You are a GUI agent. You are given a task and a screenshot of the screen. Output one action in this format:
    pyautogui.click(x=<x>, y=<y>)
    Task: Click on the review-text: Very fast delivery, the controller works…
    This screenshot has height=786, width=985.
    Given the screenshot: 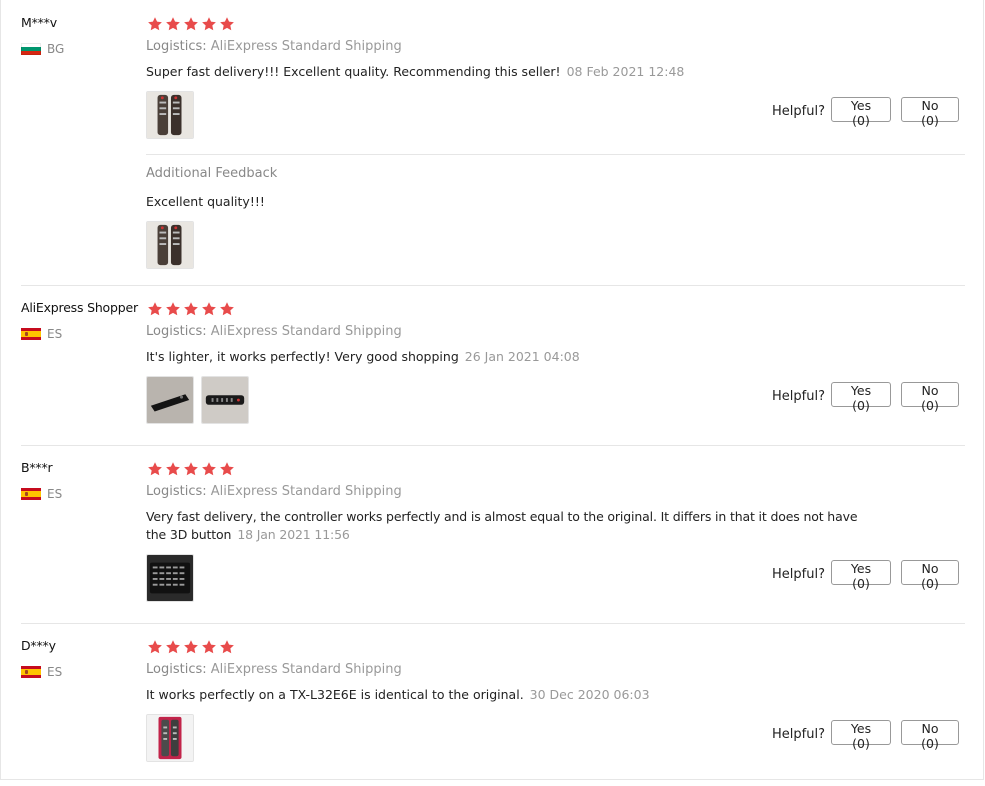 What is the action you would take?
    pyautogui.click(x=526, y=526)
    